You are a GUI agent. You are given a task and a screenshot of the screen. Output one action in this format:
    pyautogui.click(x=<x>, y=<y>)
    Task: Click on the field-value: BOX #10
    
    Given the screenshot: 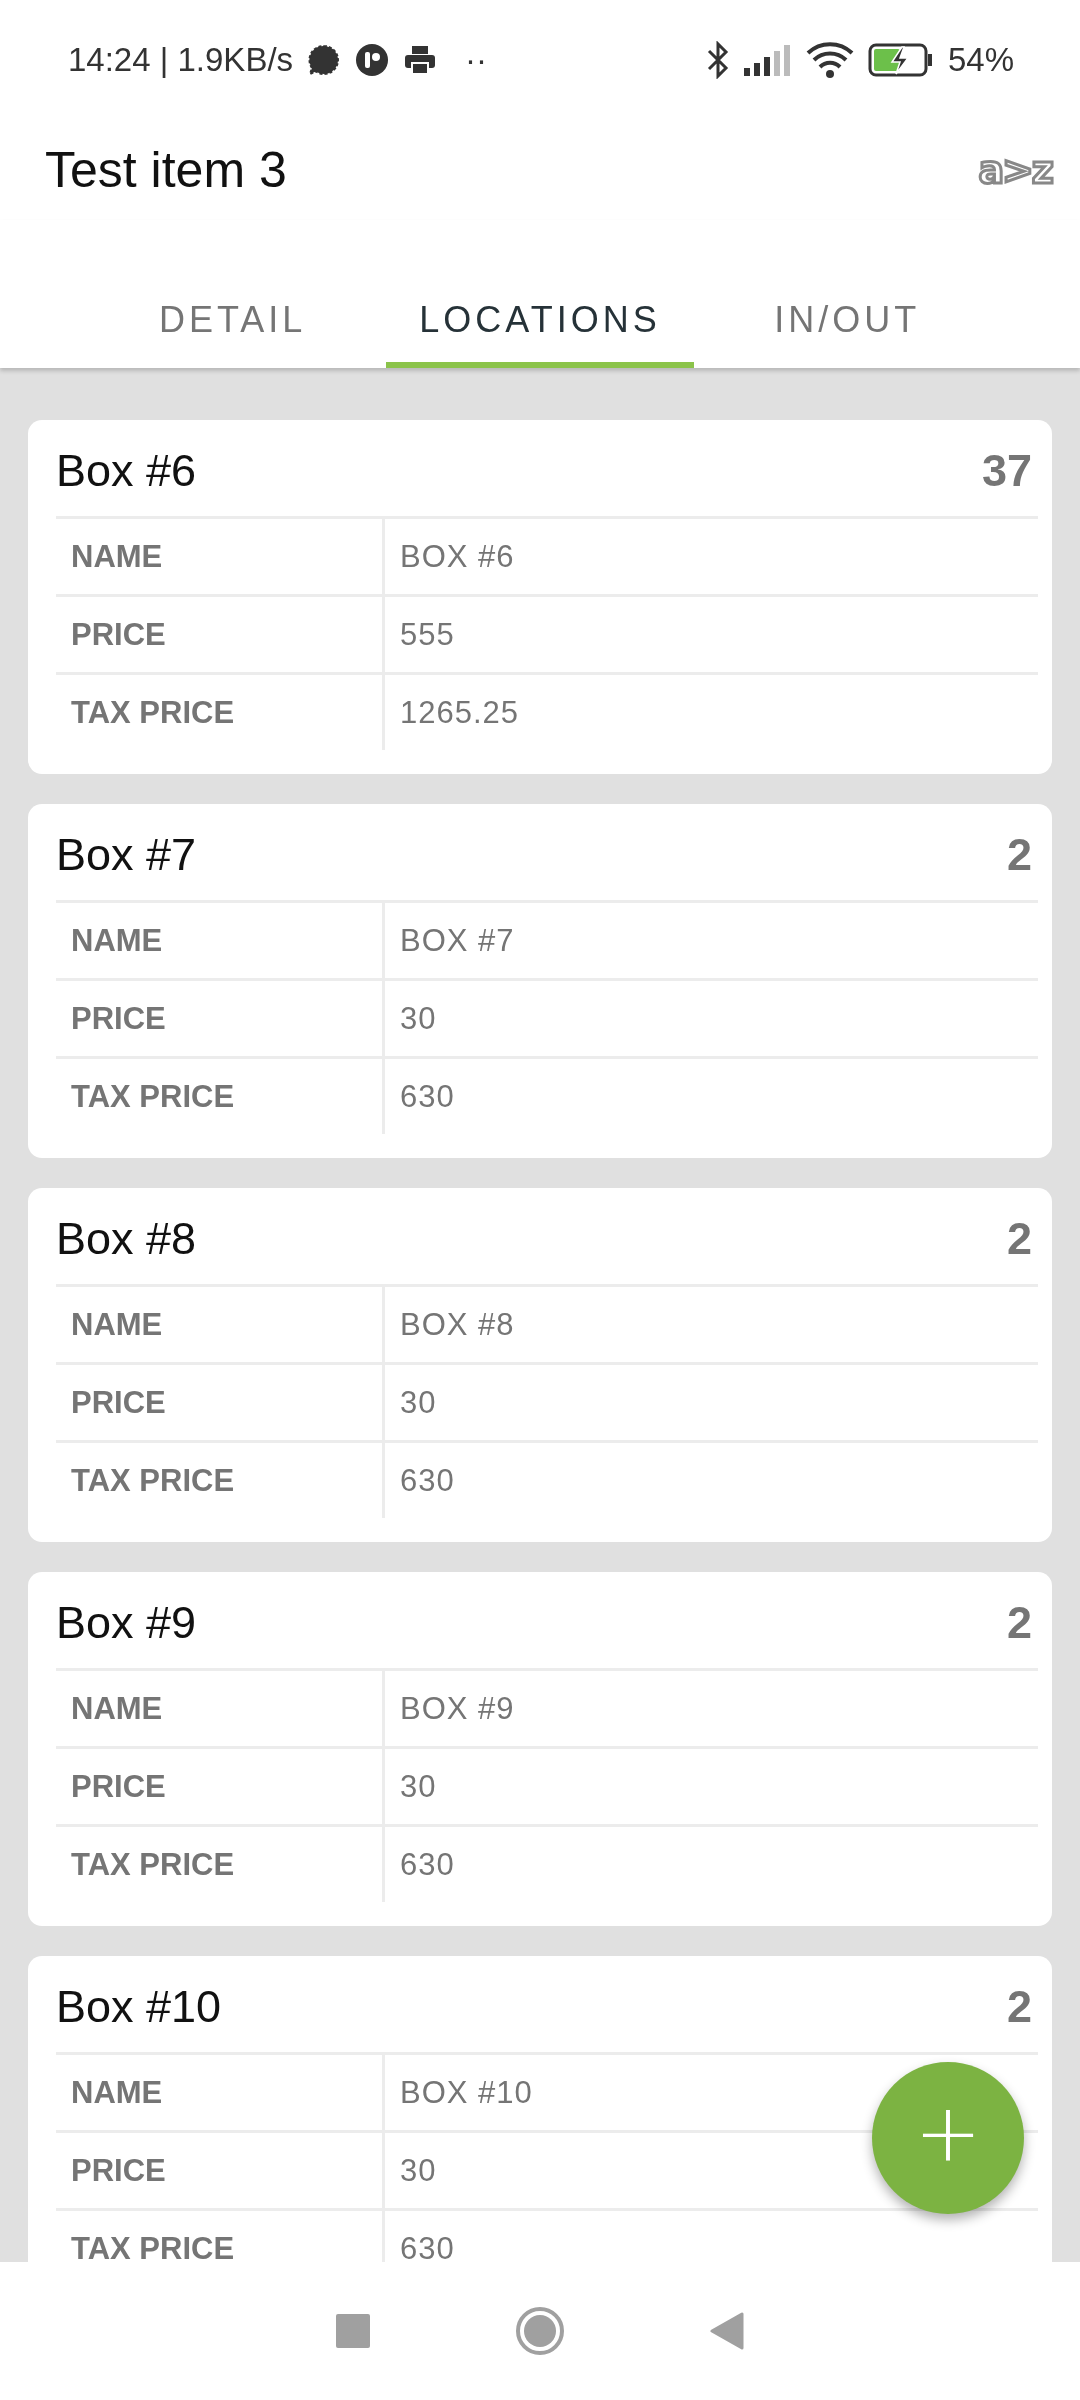 What is the action you would take?
    pyautogui.click(x=466, y=2092)
    